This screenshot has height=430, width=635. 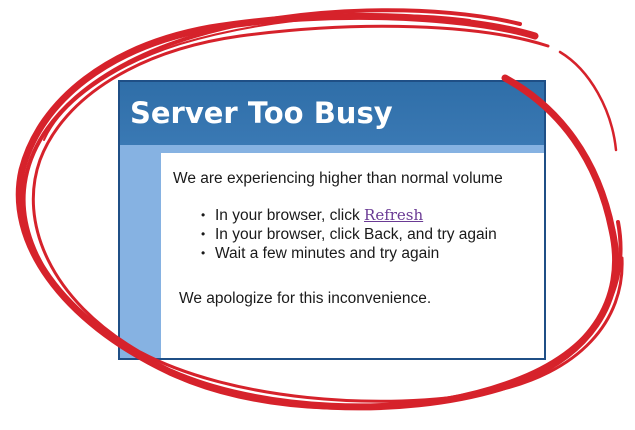 I want to click on panel-header: Server Too Busy, so click(x=332, y=113).